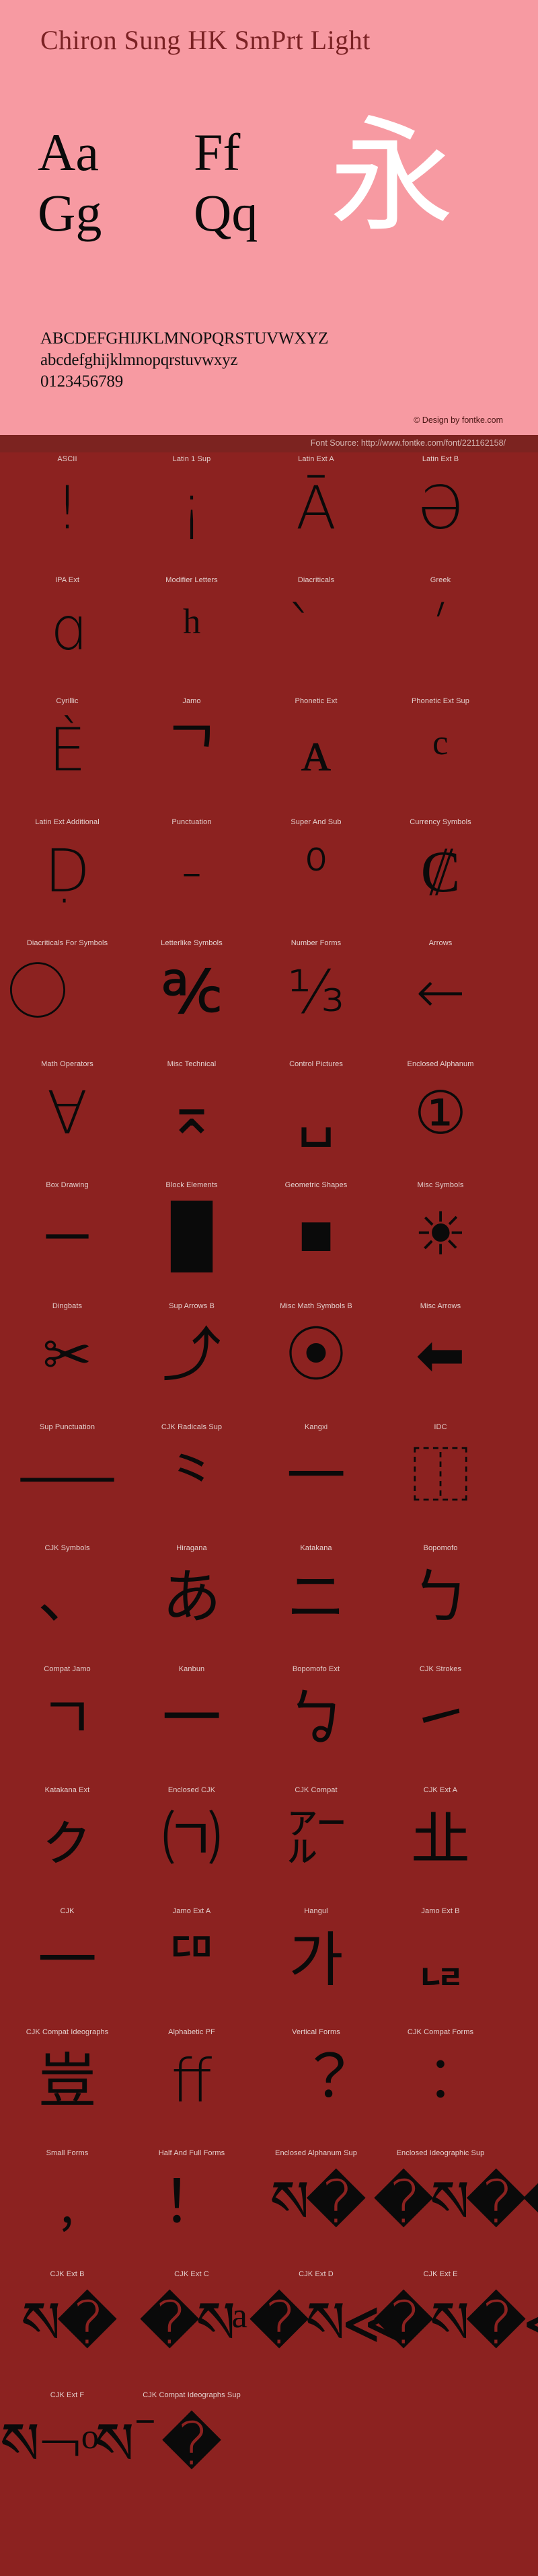 The width and height of the screenshot is (538, 2576). I want to click on unicode-block-cell: Katakana ニ, so click(316, 1601).